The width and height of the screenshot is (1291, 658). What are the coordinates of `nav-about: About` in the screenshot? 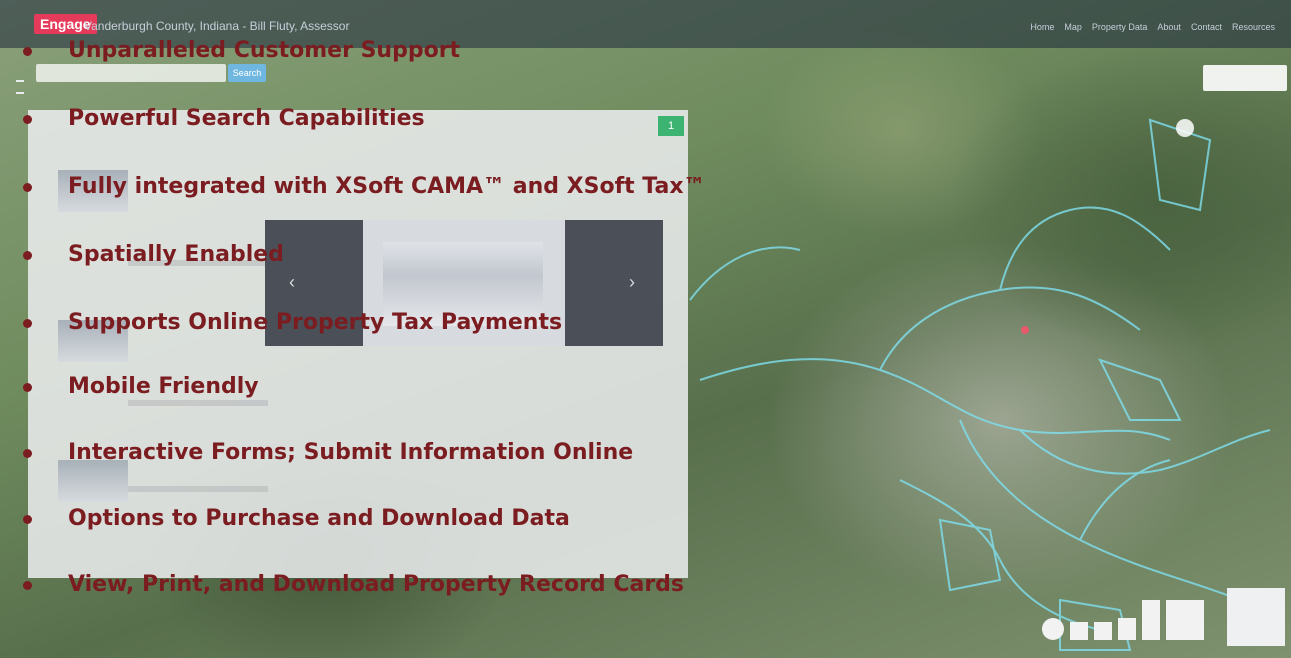 It's located at (1169, 27).